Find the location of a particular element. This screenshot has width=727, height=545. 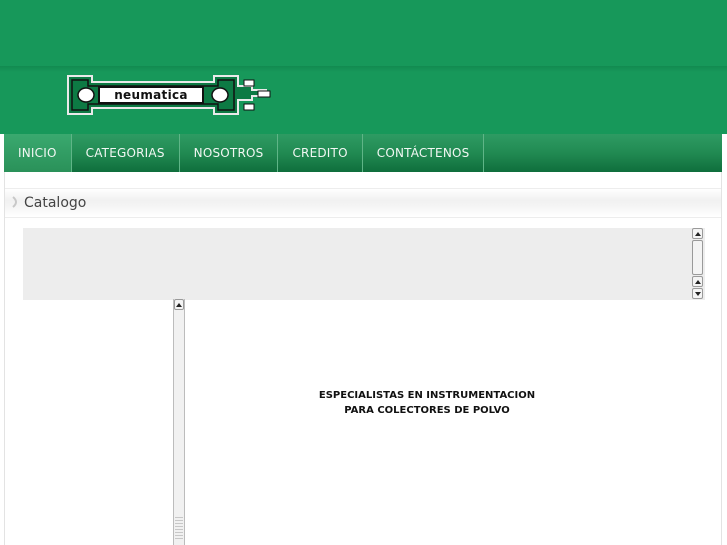

arrow-down-icon is located at coordinates (698, 294).